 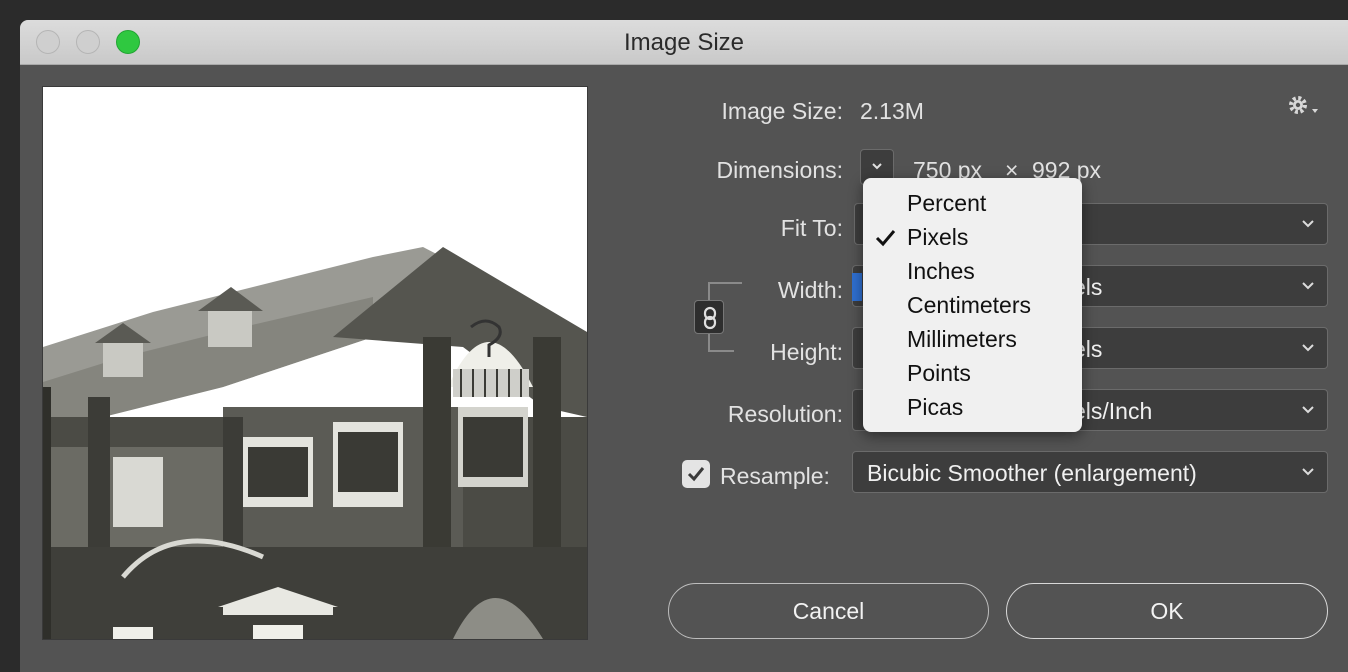 I want to click on chain-link-icon, so click(x=710, y=318).